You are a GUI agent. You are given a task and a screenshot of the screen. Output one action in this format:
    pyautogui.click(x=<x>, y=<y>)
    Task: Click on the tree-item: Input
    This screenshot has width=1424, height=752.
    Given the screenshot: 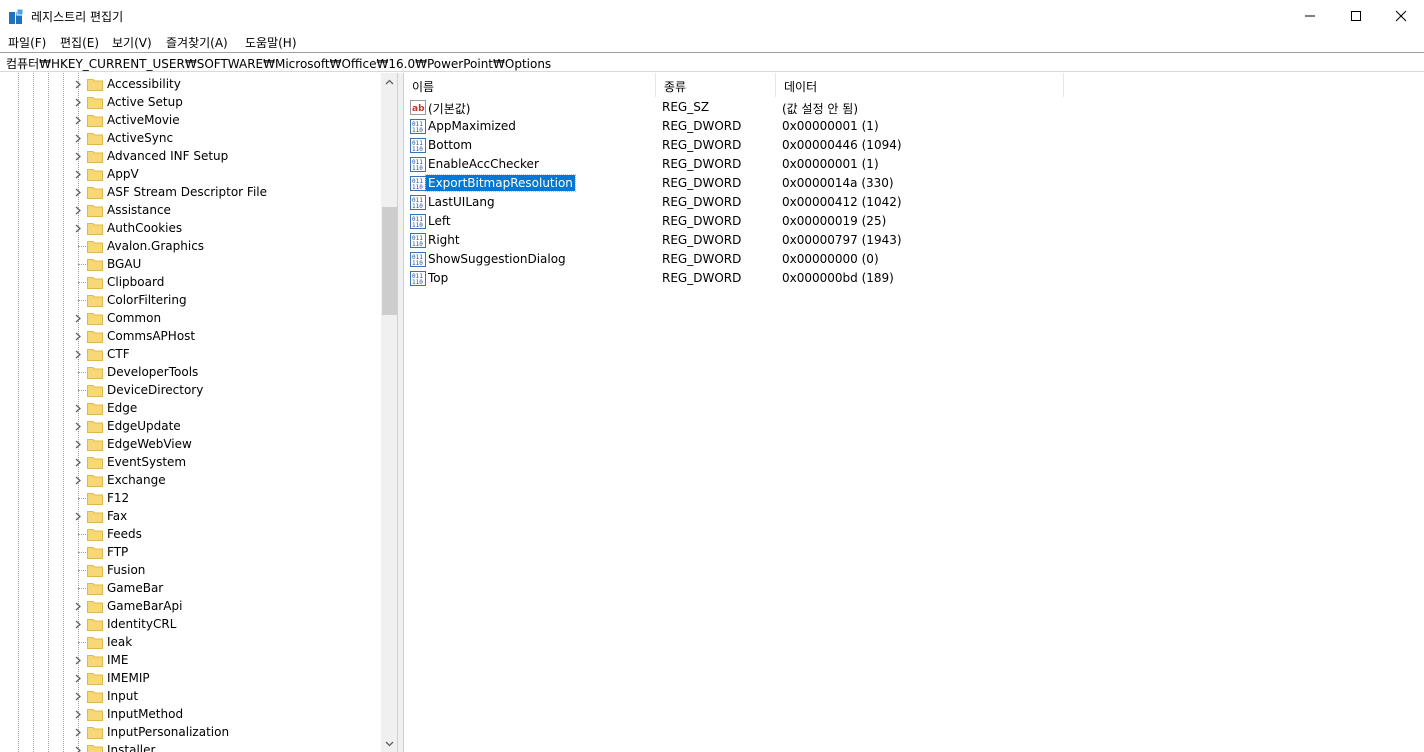 What is the action you would take?
    pyautogui.click(x=190, y=696)
    